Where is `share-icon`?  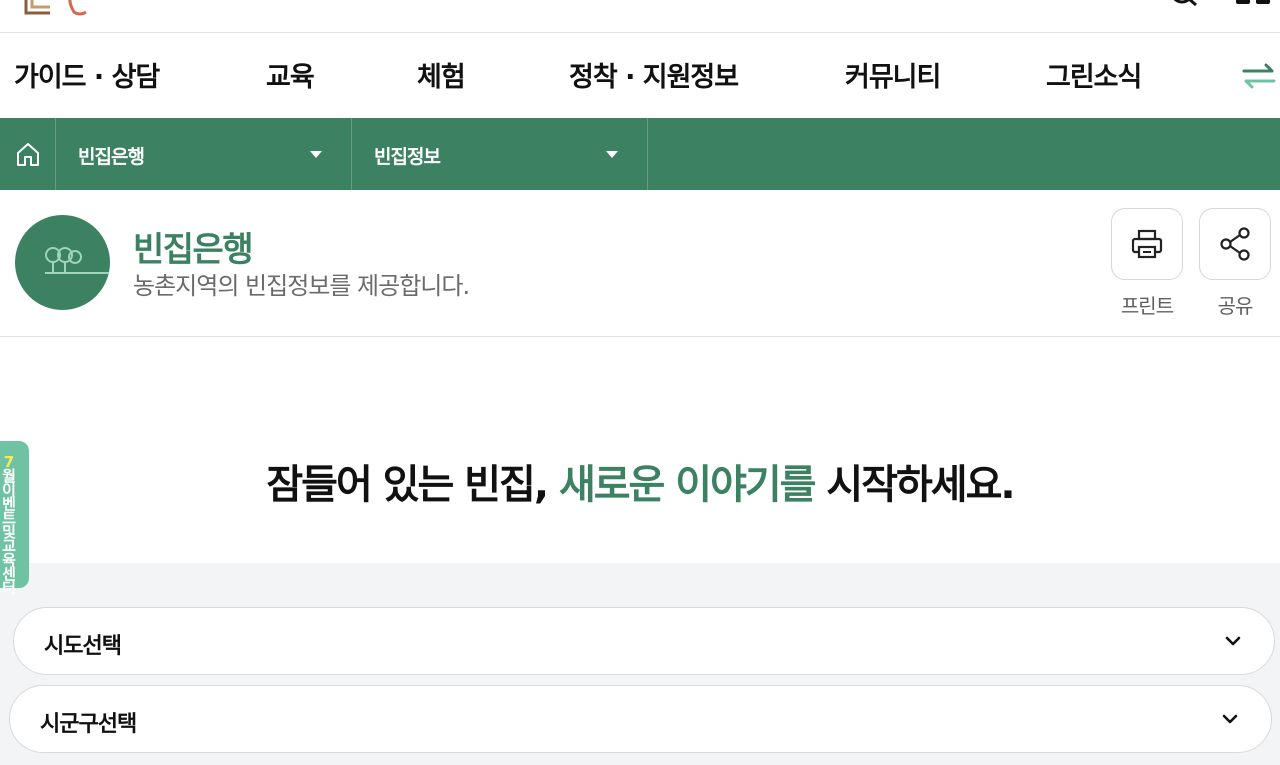
share-icon is located at coordinates (1235, 244).